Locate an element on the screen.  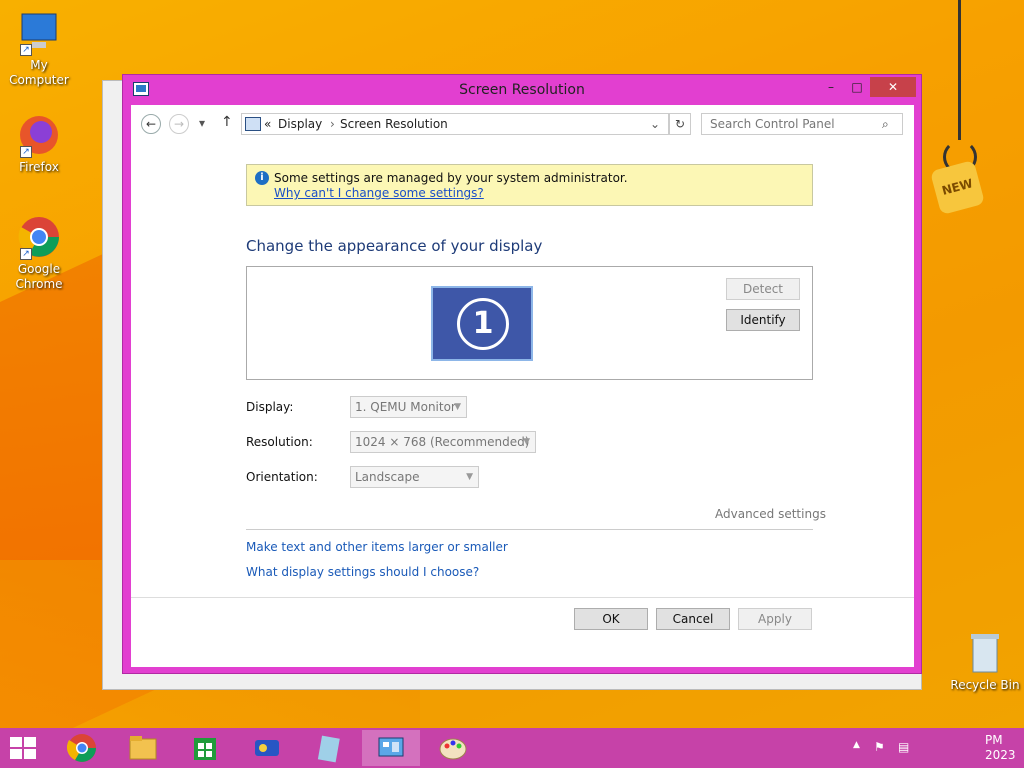
search-box: Search Control Panel ⌕ is located at coordinates (802, 124).